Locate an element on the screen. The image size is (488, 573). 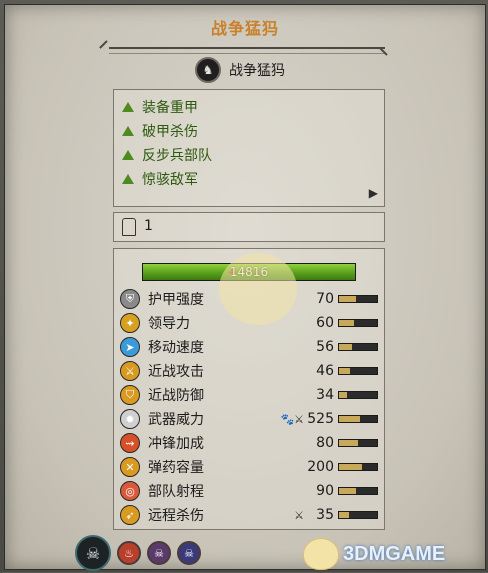
bottom-icon-bar: ☠ ♨ ☠ ☠ is located at coordinates (138, 553).